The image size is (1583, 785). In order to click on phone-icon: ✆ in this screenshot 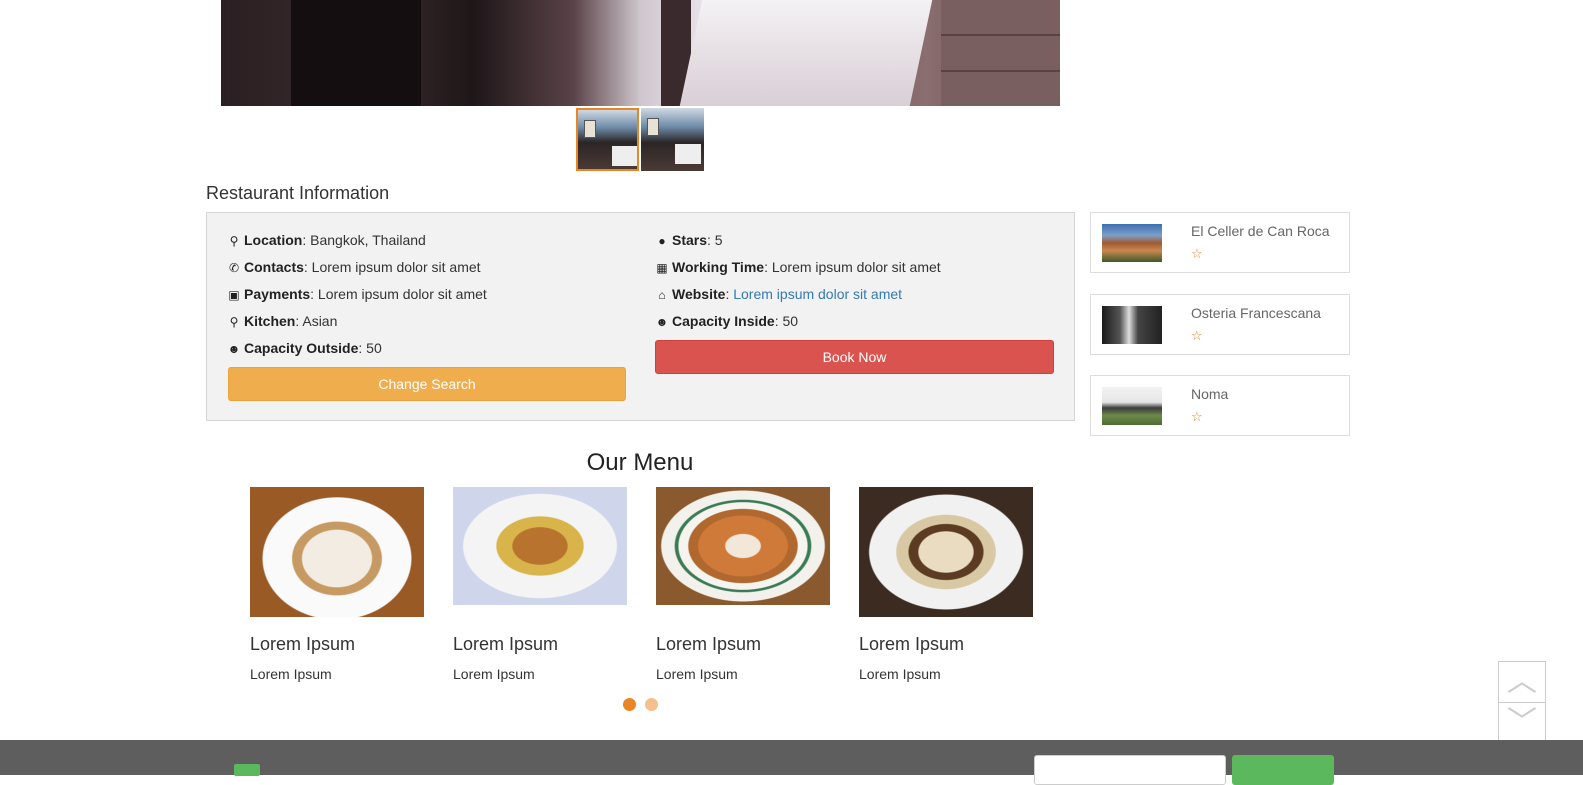, I will do `click(234, 268)`.